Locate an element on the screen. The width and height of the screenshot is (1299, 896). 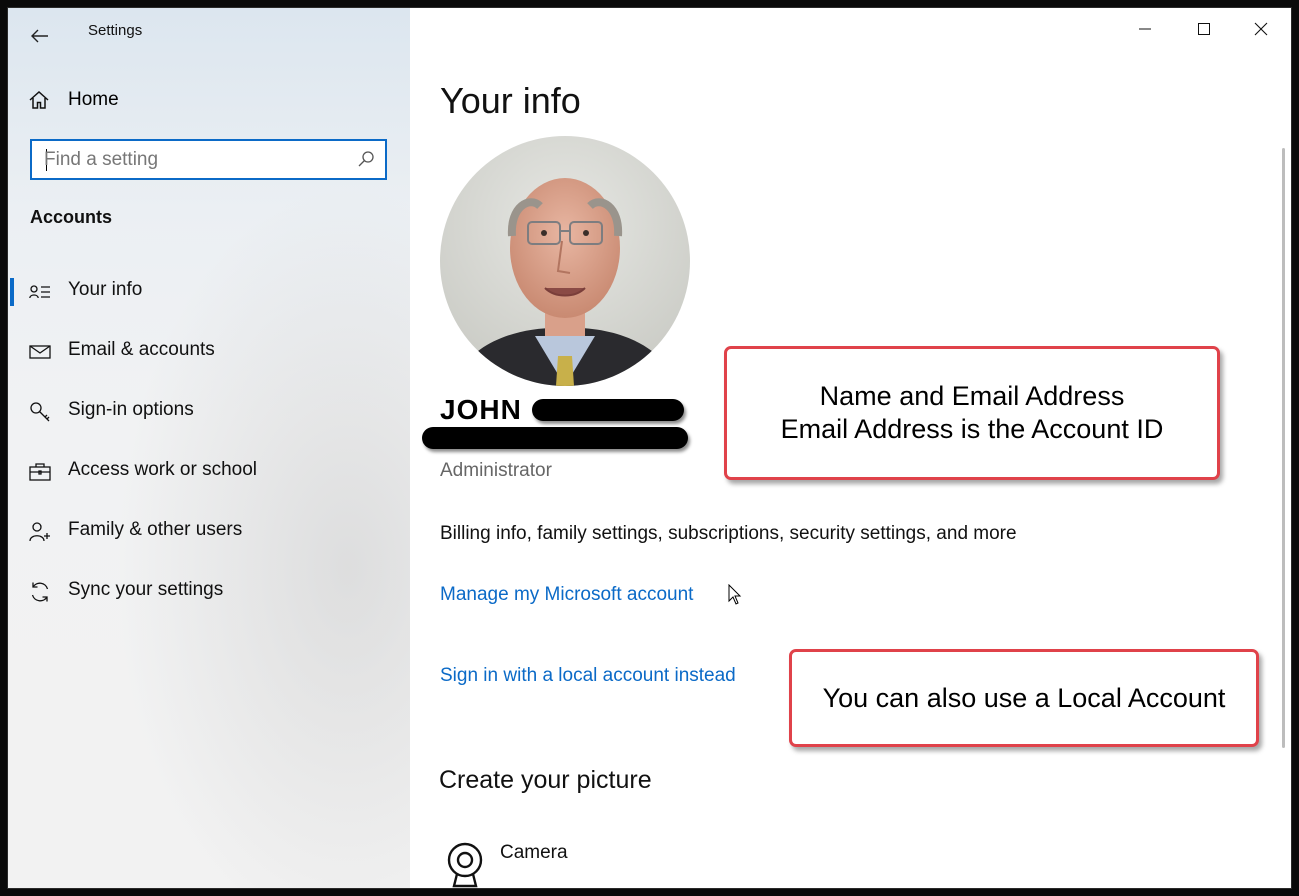
person-list-icon is located at coordinates (40, 292).